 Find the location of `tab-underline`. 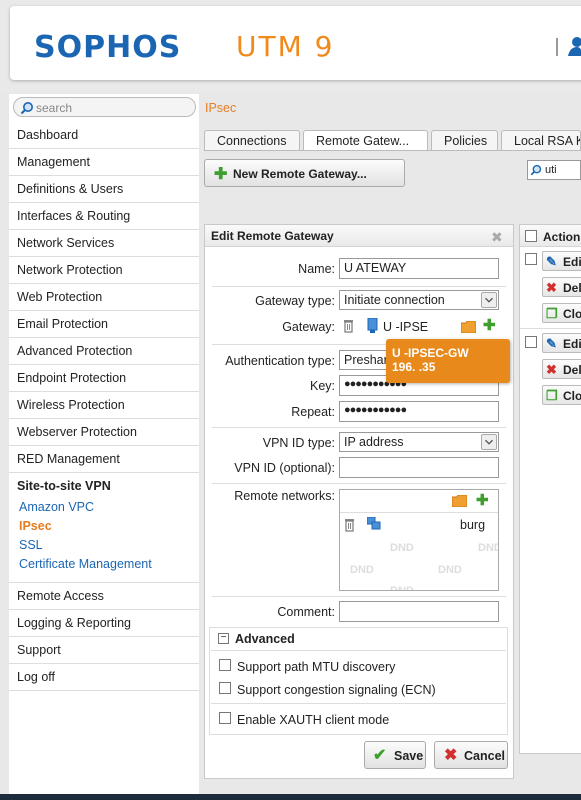

tab-underline is located at coordinates (392, 150).